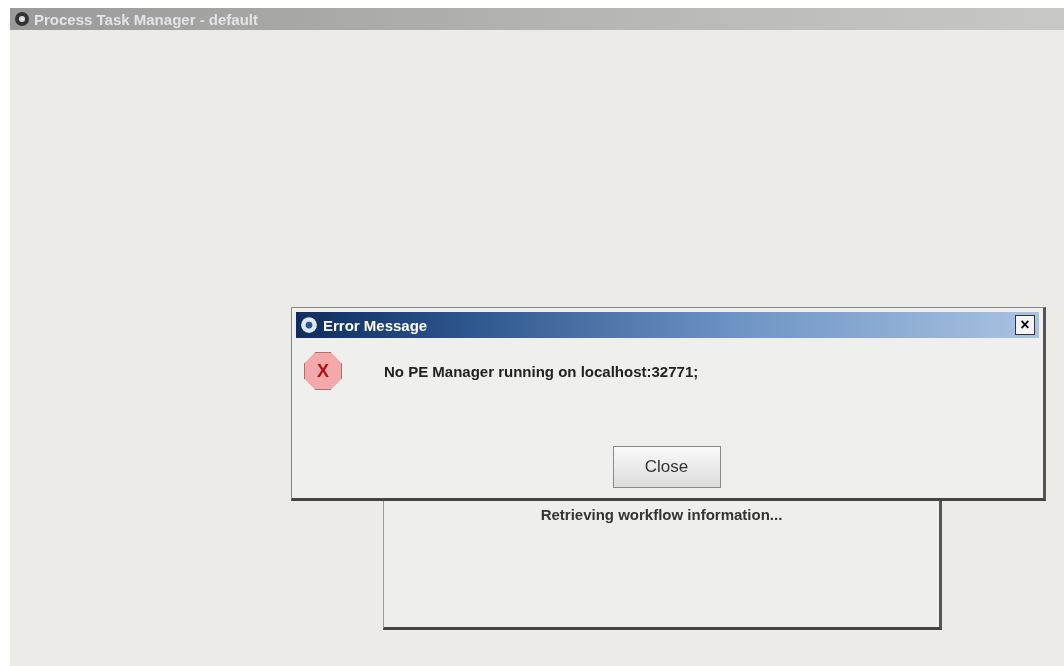 The height and width of the screenshot is (666, 1064). I want to click on error-message: No PE Manager running on localhost:32771;, so click(541, 371).